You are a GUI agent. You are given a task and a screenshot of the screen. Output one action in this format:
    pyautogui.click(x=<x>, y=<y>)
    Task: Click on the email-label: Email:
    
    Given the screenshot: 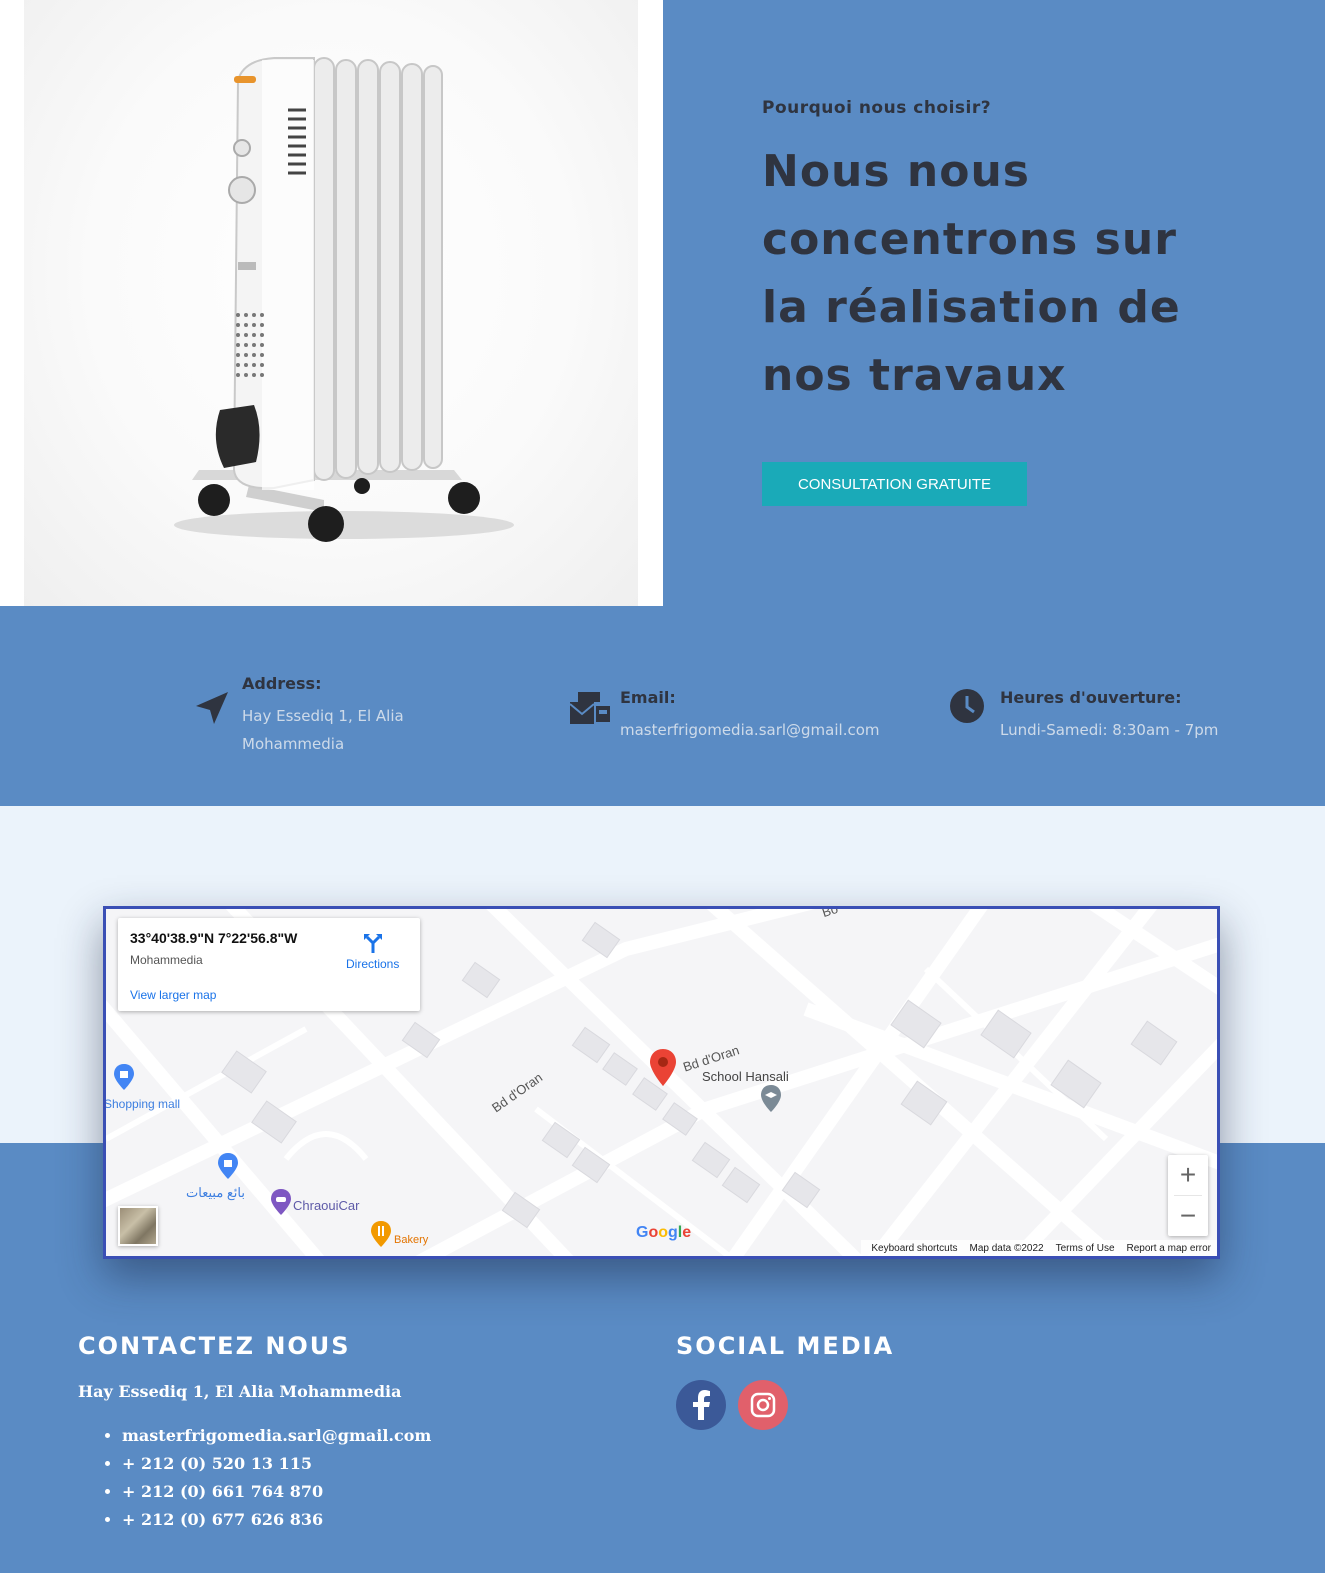 What is the action you would take?
    pyautogui.click(x=648, y=697)
    